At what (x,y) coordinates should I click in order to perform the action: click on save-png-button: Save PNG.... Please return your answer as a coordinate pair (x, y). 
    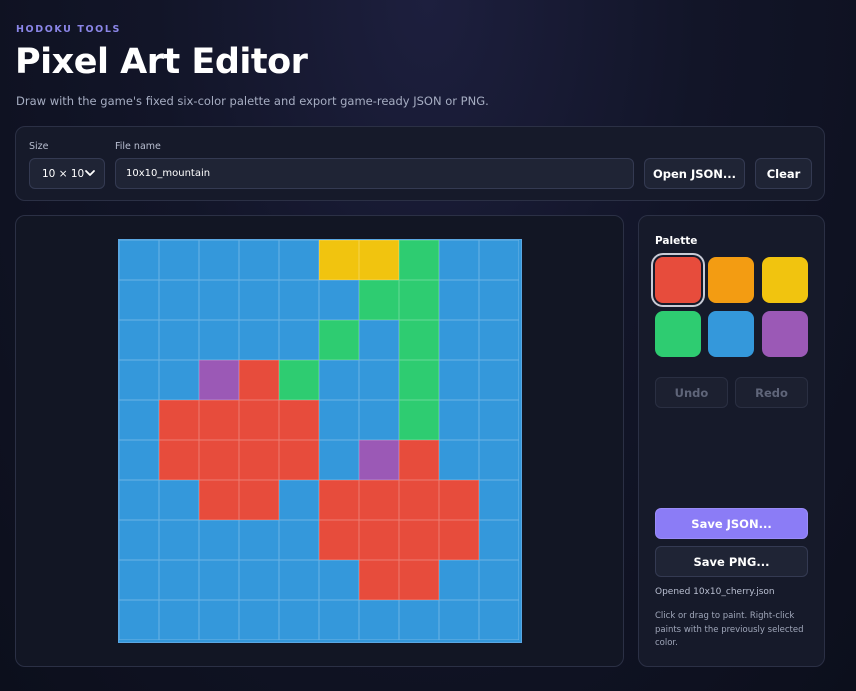
    Looking at the image, I should click on (731, 561).